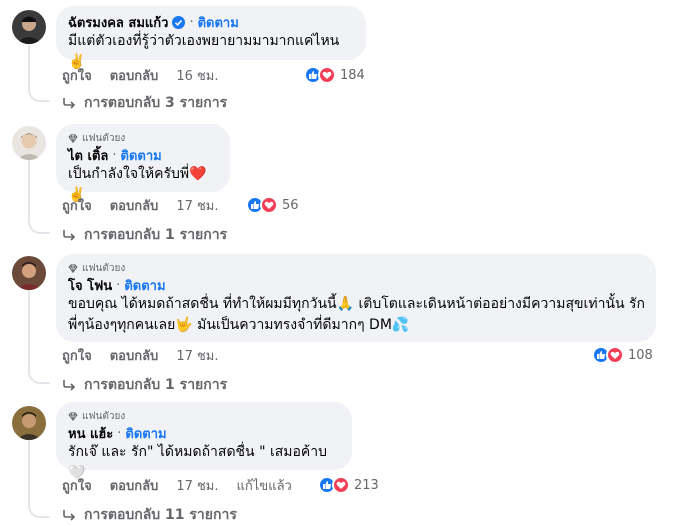  Describe the element at coordinates (179, 22) in the screenshot. I see `verified-badge-icon` at that location.